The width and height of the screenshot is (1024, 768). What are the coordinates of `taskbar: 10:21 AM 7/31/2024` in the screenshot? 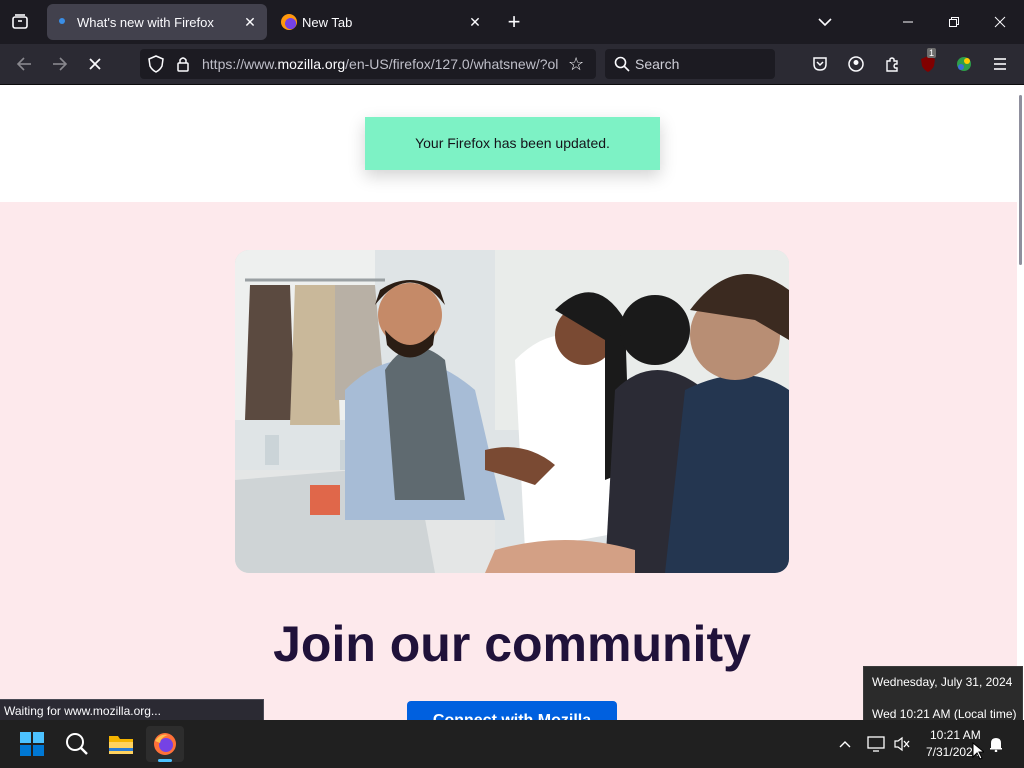 It's located at (512, 744).